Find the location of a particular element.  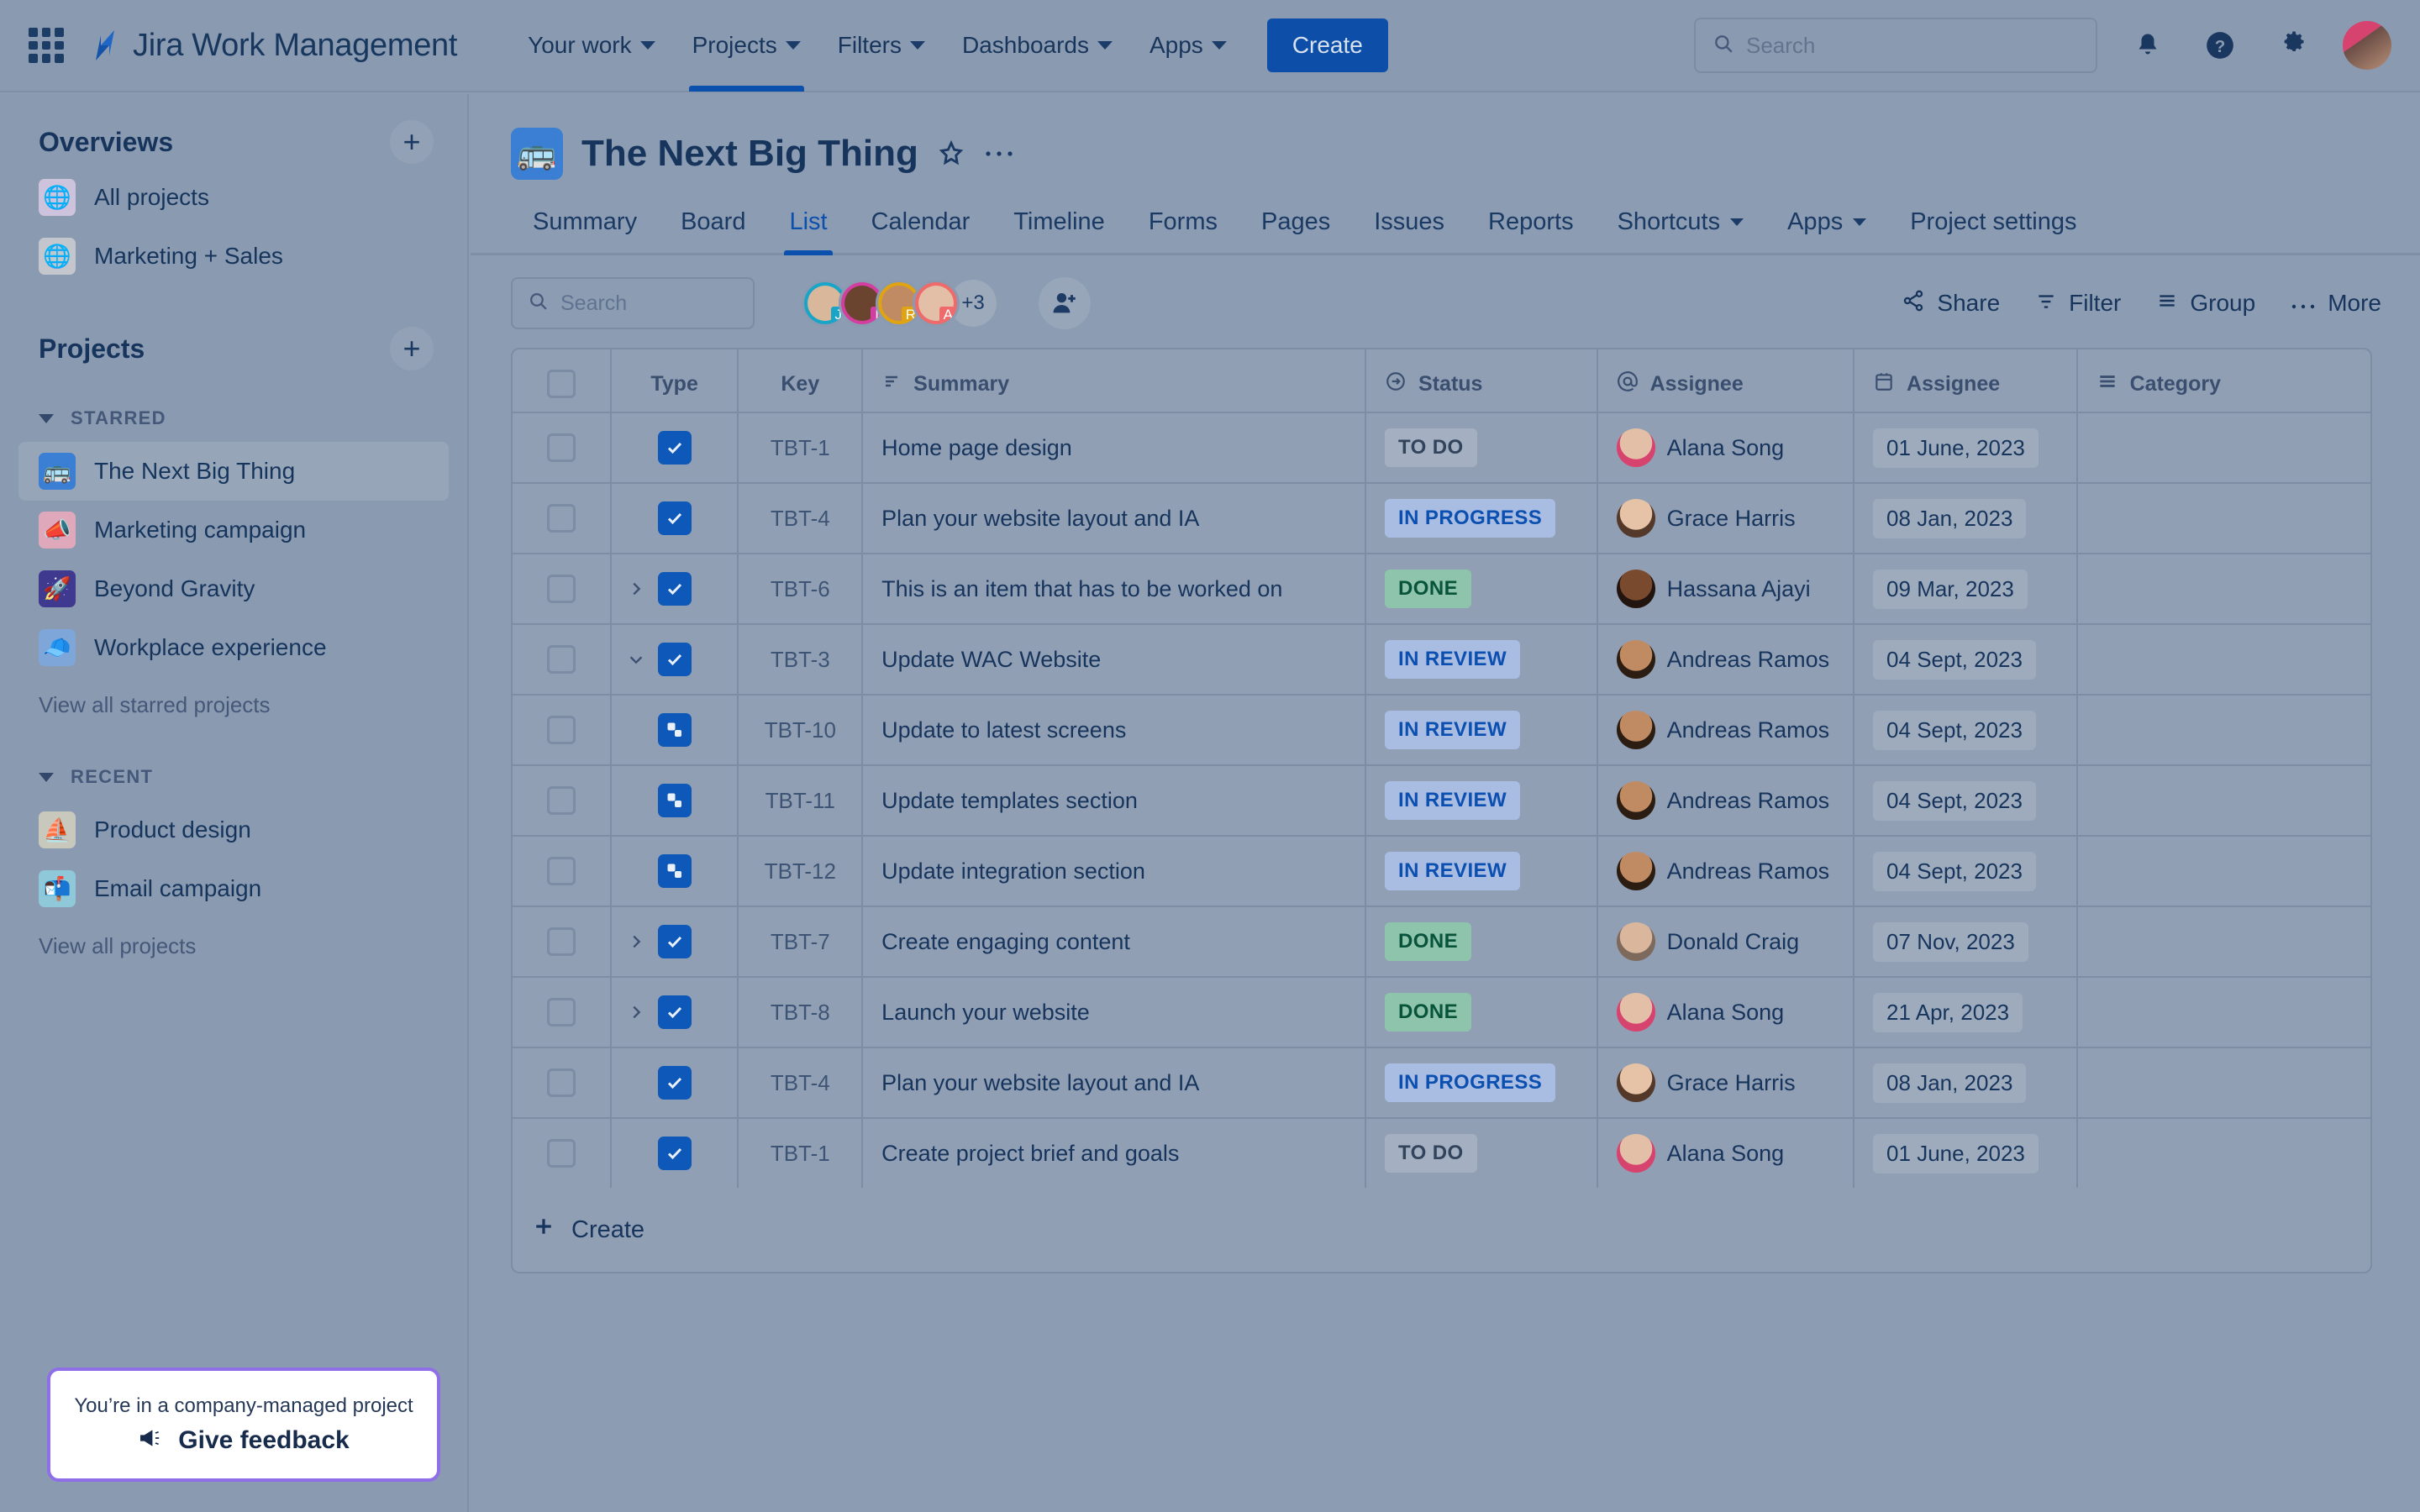

column-header-assignee: Assignee is located at coordinates (1727, 383).